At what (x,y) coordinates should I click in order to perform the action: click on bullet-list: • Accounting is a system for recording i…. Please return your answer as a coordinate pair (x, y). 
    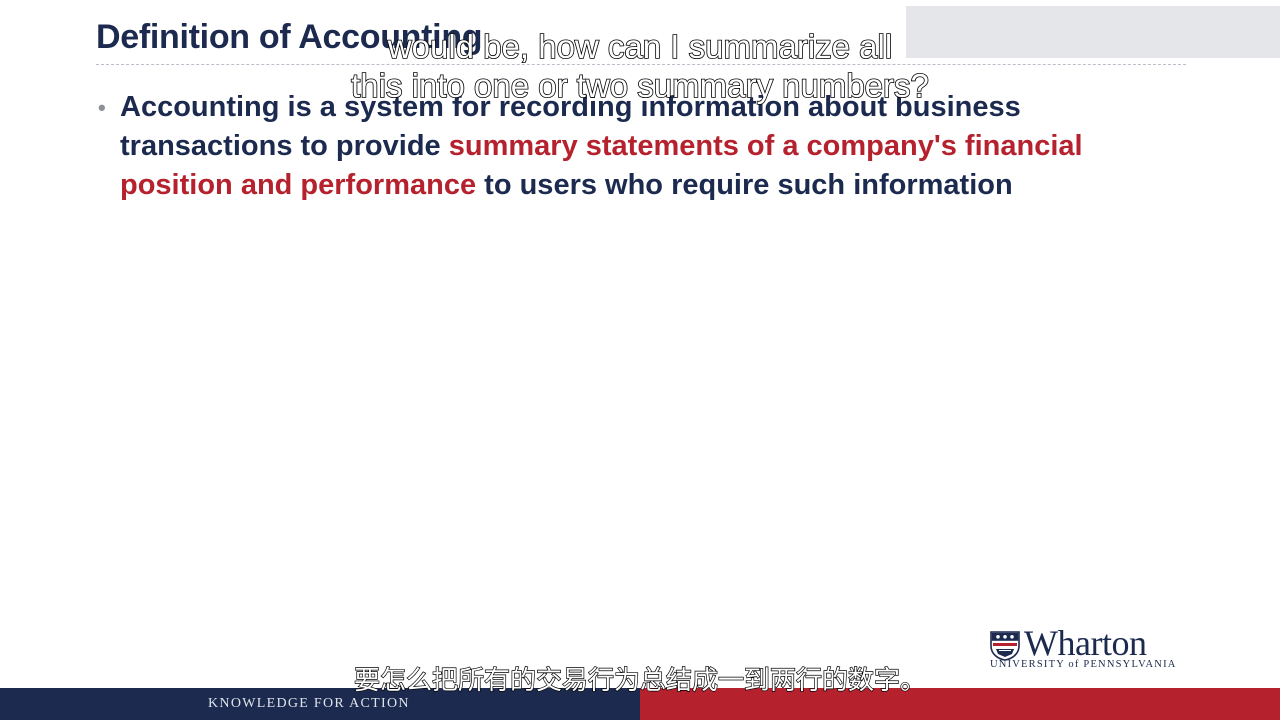
    Looking at the image, I should click on (646, 146).